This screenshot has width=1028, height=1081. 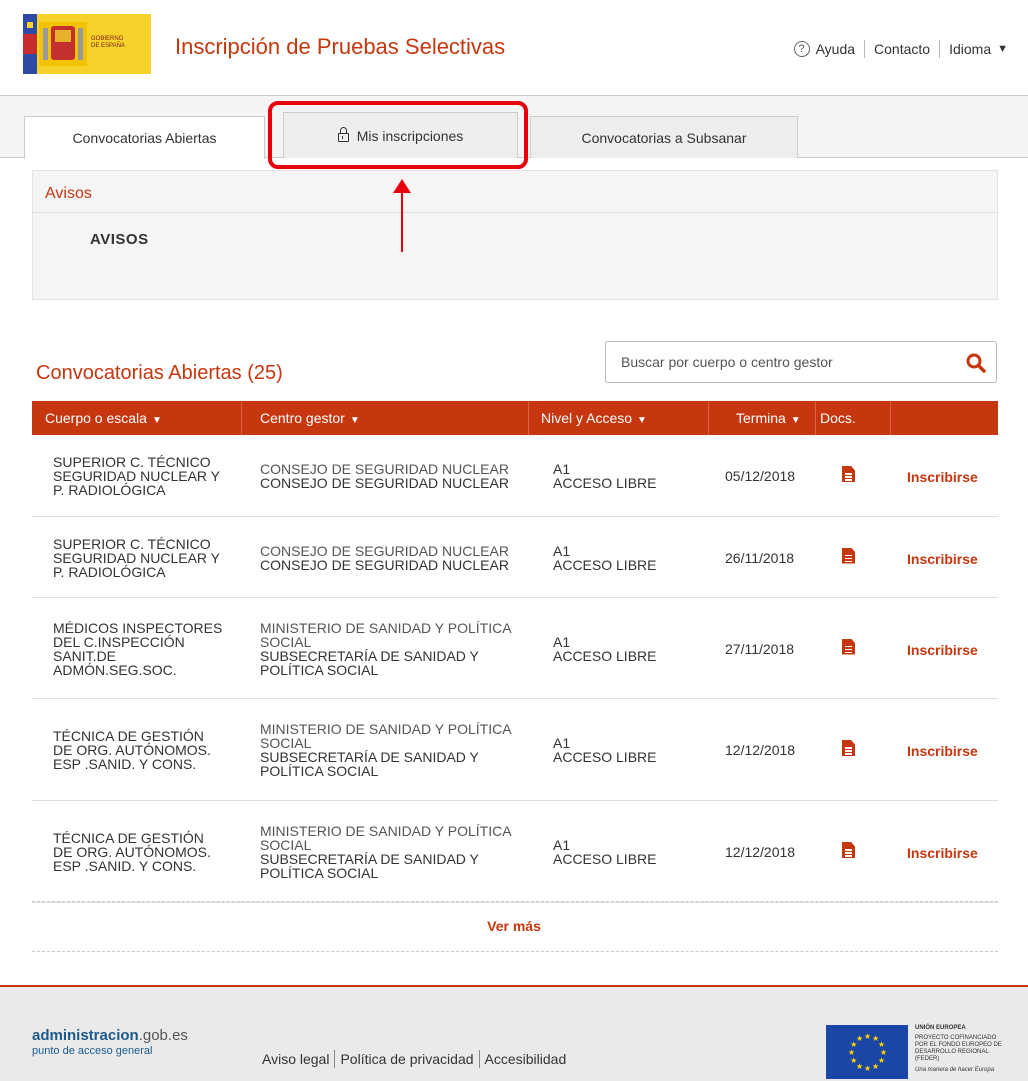 What do you see at coordinates (838, 418) in the screenshot?
I see `col-docs: Docs.` at bounding box center [838, 418].